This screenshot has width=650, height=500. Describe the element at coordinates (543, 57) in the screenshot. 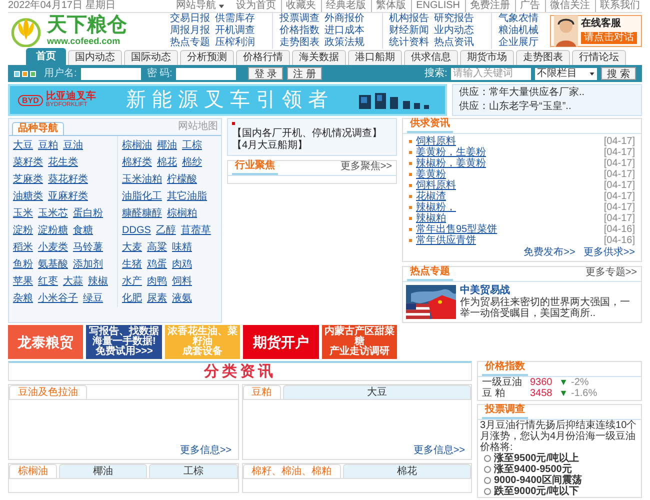

I see `nav-tab: 走势图表` at that location.